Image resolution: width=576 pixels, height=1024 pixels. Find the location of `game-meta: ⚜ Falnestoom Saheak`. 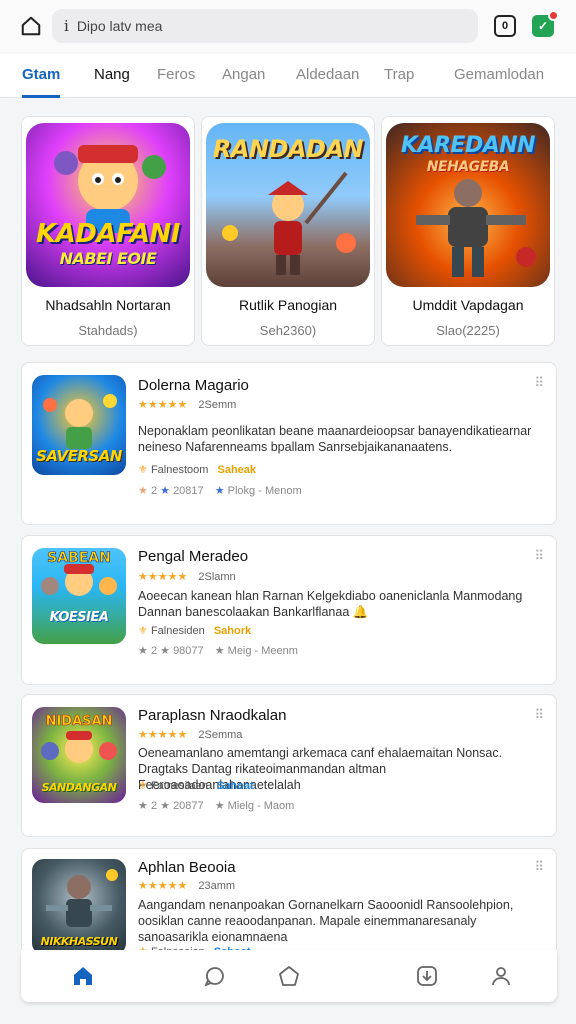

game-meta: ⚜ Falnestoom Saheak is located at coordinates (197, 469).